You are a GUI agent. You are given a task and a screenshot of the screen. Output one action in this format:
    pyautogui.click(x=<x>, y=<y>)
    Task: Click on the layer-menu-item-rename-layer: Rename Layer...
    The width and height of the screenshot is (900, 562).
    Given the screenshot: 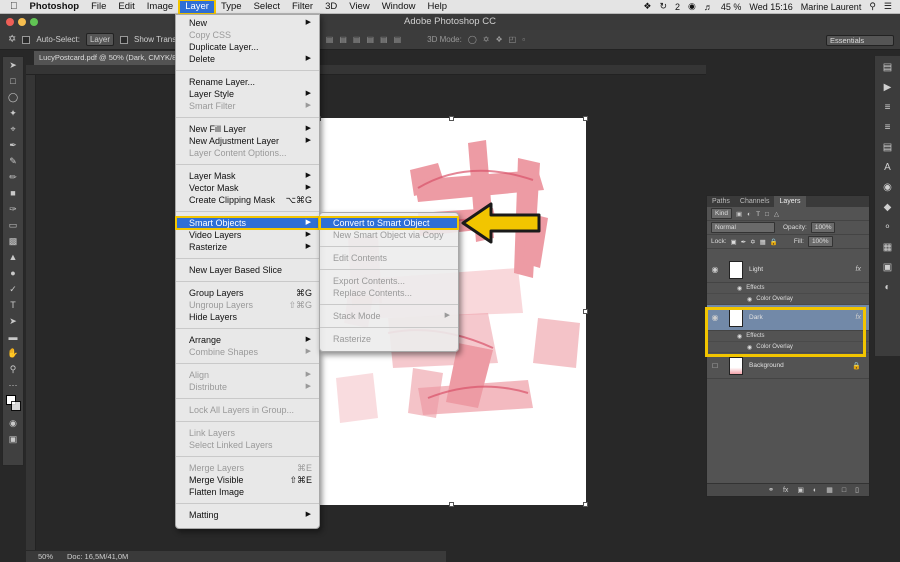 What is the action you would take?
    pyautogui.click(x=247, y=82)
    